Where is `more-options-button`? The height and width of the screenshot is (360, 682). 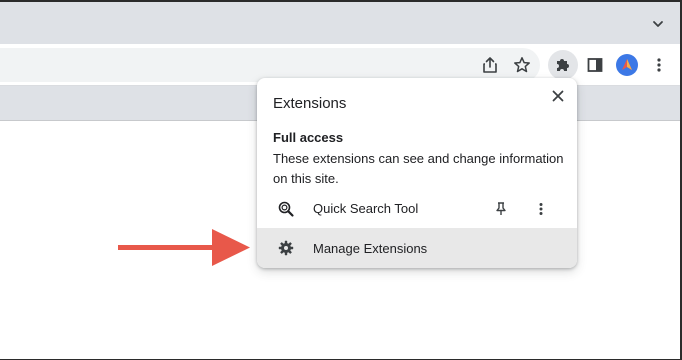 more-options-button is located at coordinates (541, 209).